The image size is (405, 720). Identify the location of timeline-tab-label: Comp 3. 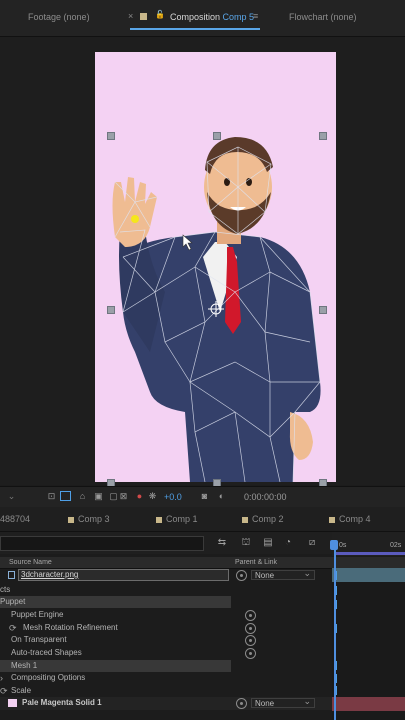
(94, 519).